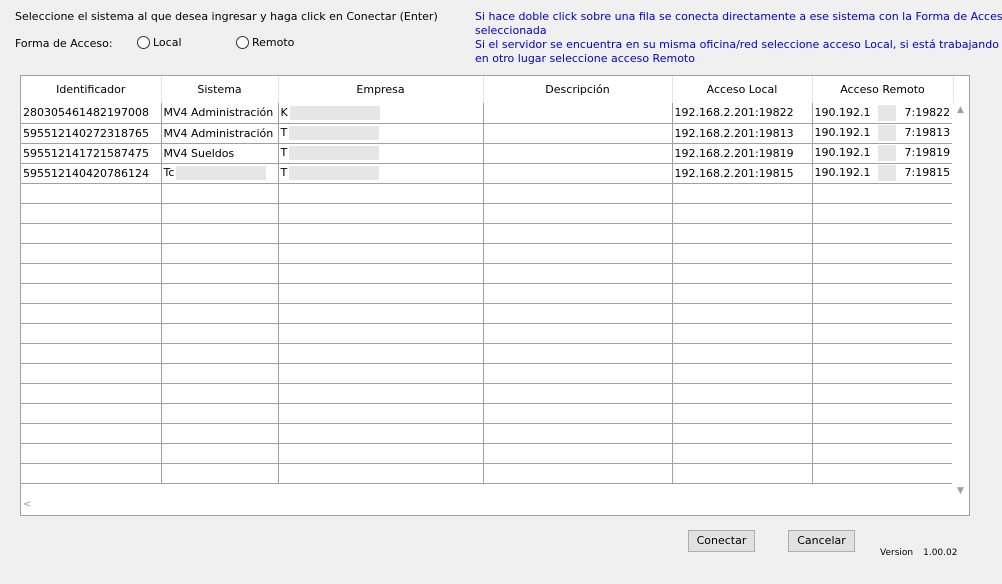  Describe the element at coordinates (64, 43) in the screenshot. I see `access-form-label: Forma de Acceso:` at that location.